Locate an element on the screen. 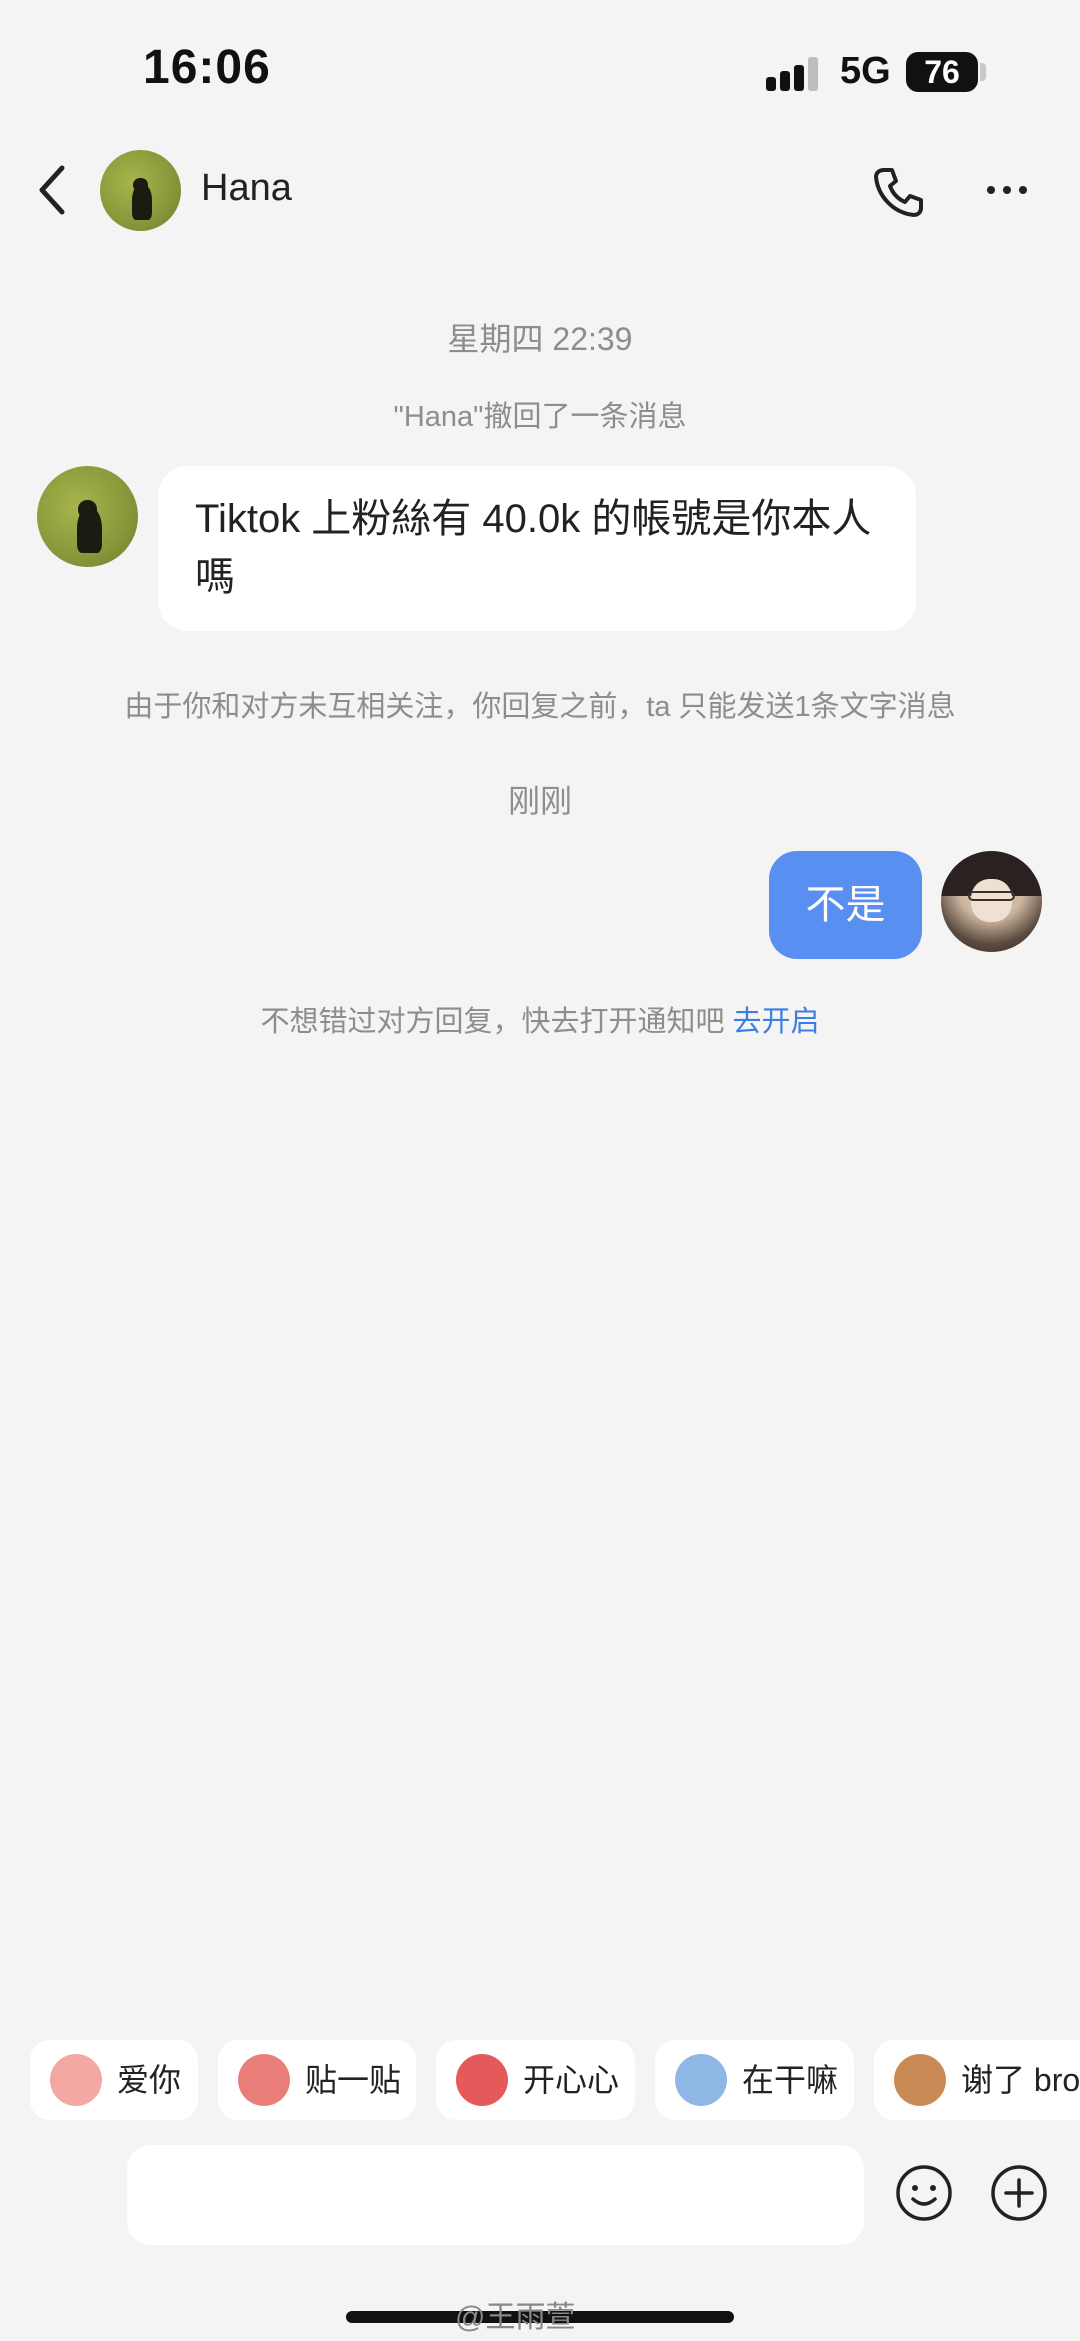 The image size is (1080, 2341). battery-cap is located at coordinates (983, 72).